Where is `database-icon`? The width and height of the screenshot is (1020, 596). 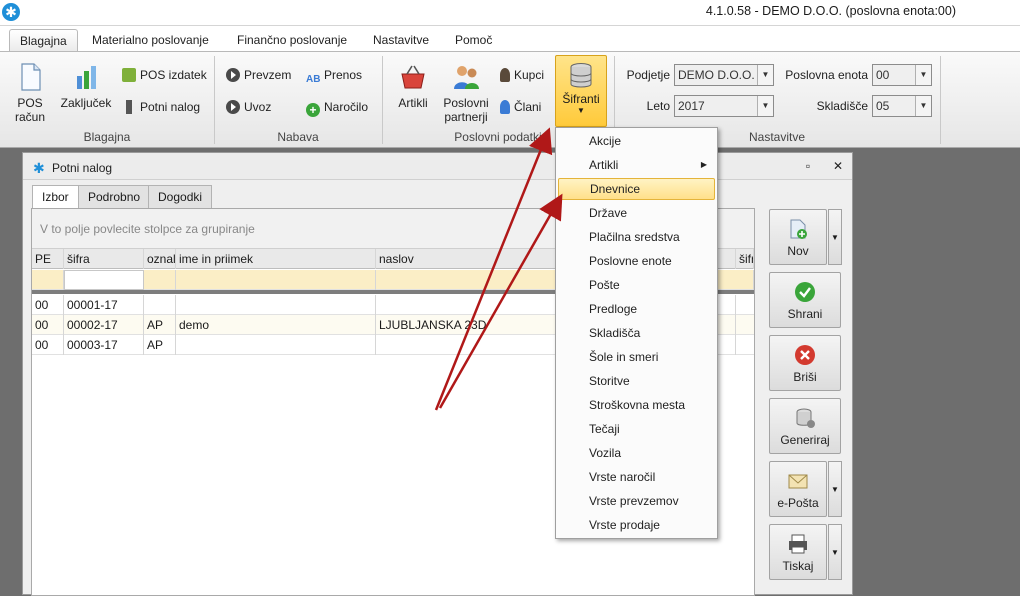
database-icon is located at coordinates (581, 75).